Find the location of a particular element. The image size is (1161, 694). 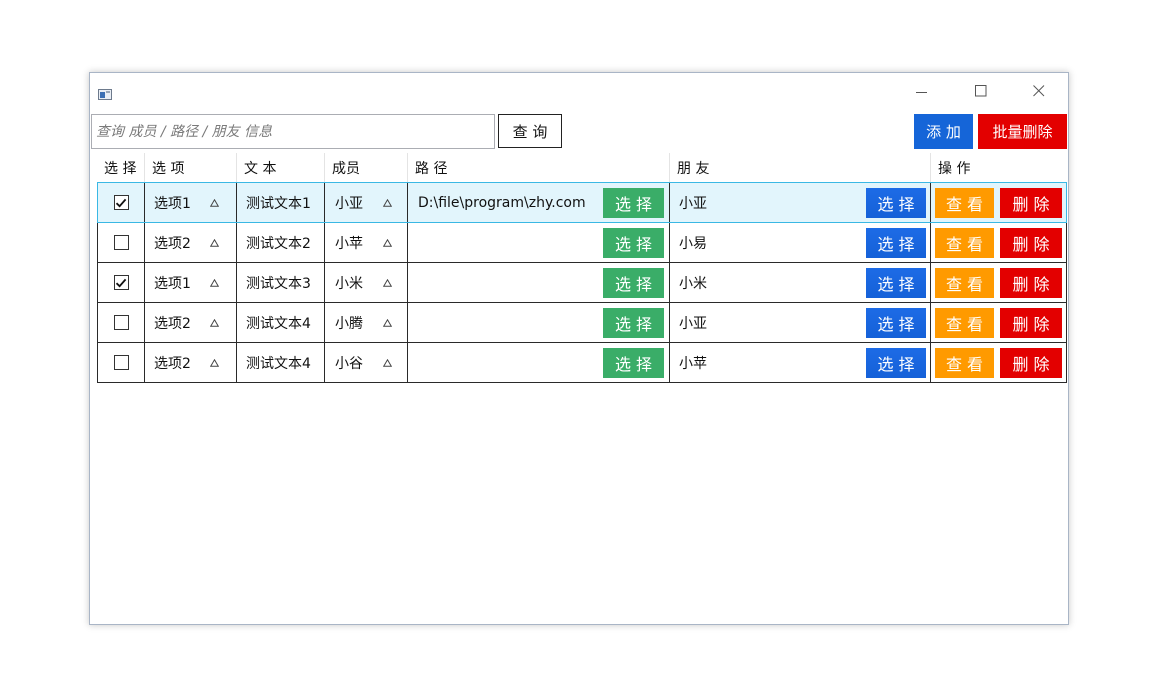

table-row: 选项1 测试文本3 小米 选 择 小米 选 择 查 看 删 除 is located at coordinates (582, 282).